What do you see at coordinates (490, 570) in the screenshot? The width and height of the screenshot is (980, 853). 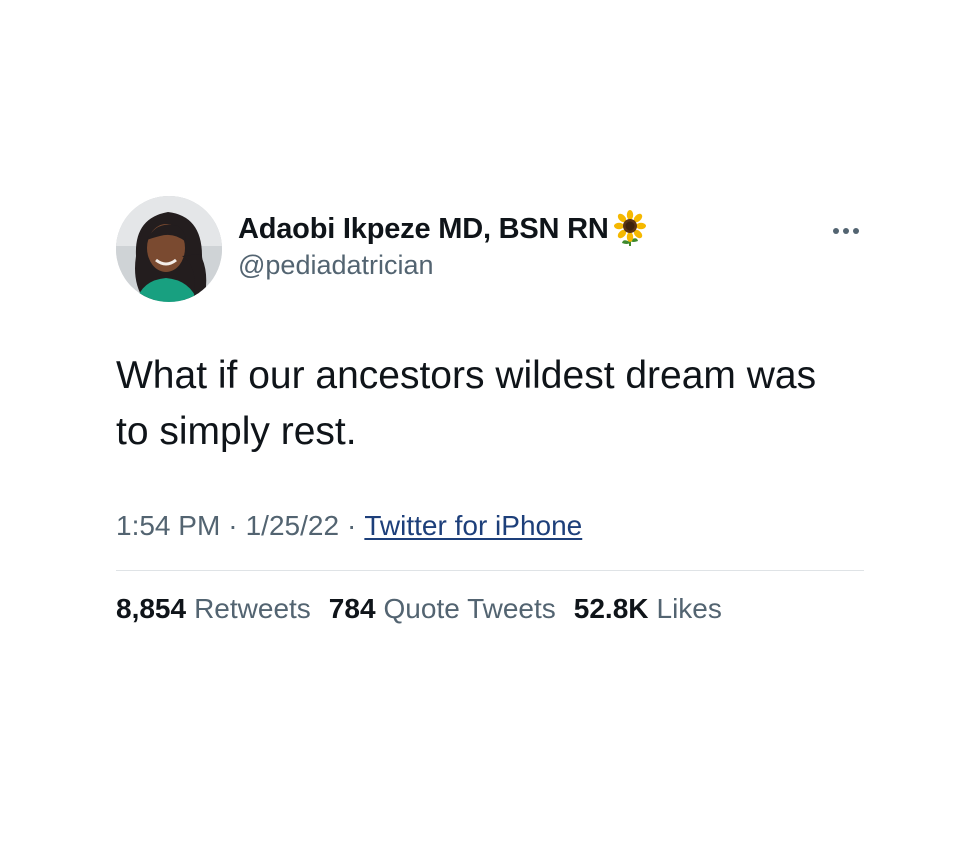 I see `divider` at bounding box center [490, 570].